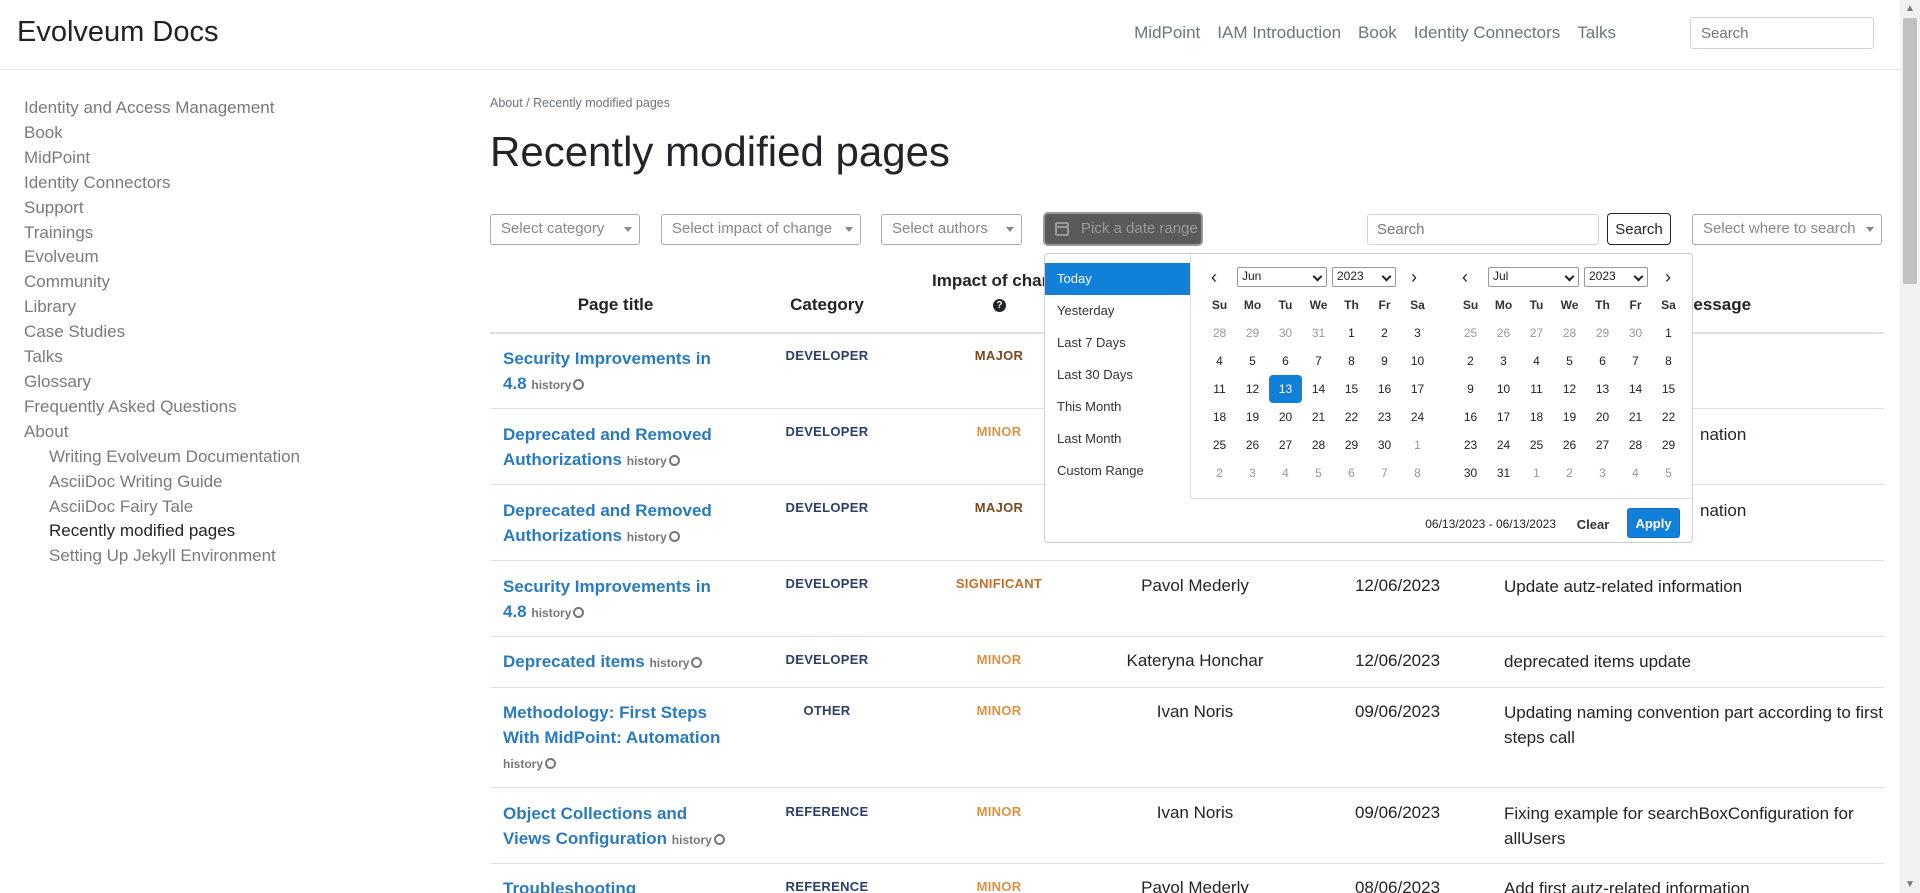 This screenshot has width=1920, height=893. What do you see at coordinates (615, 662) in the screenshot?
I see `table-row-title-link: Deprecated items history` at bounding box center [615, 662].